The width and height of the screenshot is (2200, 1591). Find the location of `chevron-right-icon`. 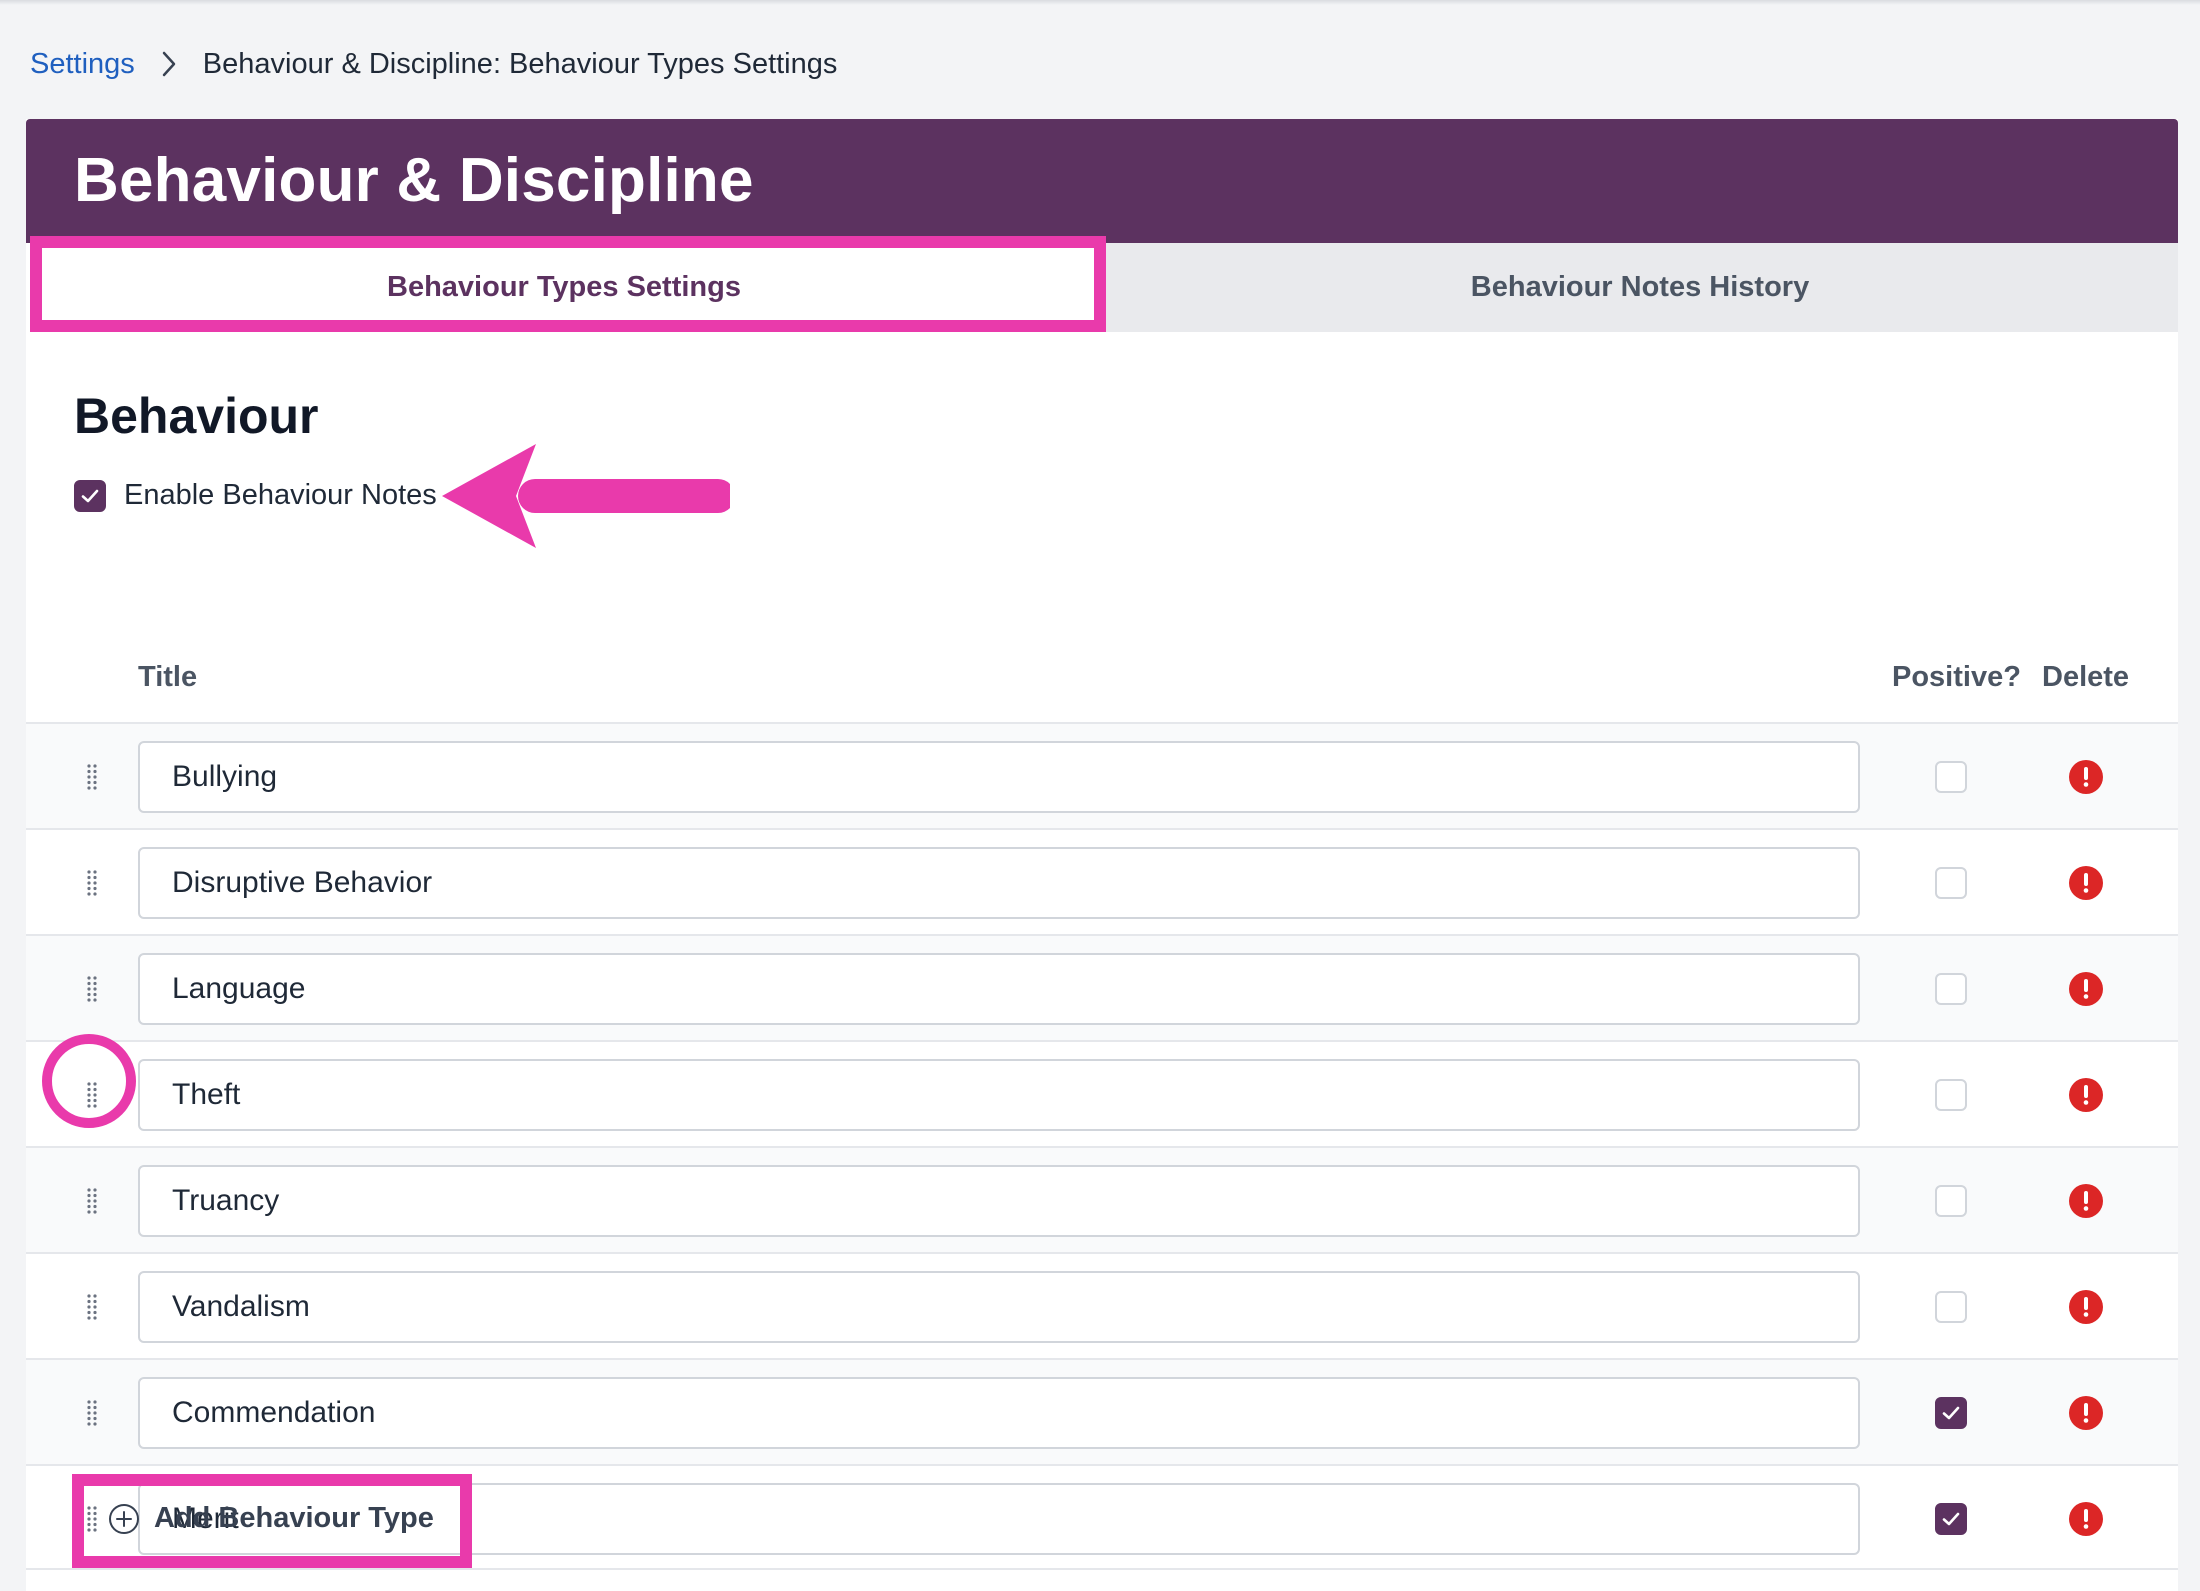

chevron-right-icon is located at coordinates (169, 64).